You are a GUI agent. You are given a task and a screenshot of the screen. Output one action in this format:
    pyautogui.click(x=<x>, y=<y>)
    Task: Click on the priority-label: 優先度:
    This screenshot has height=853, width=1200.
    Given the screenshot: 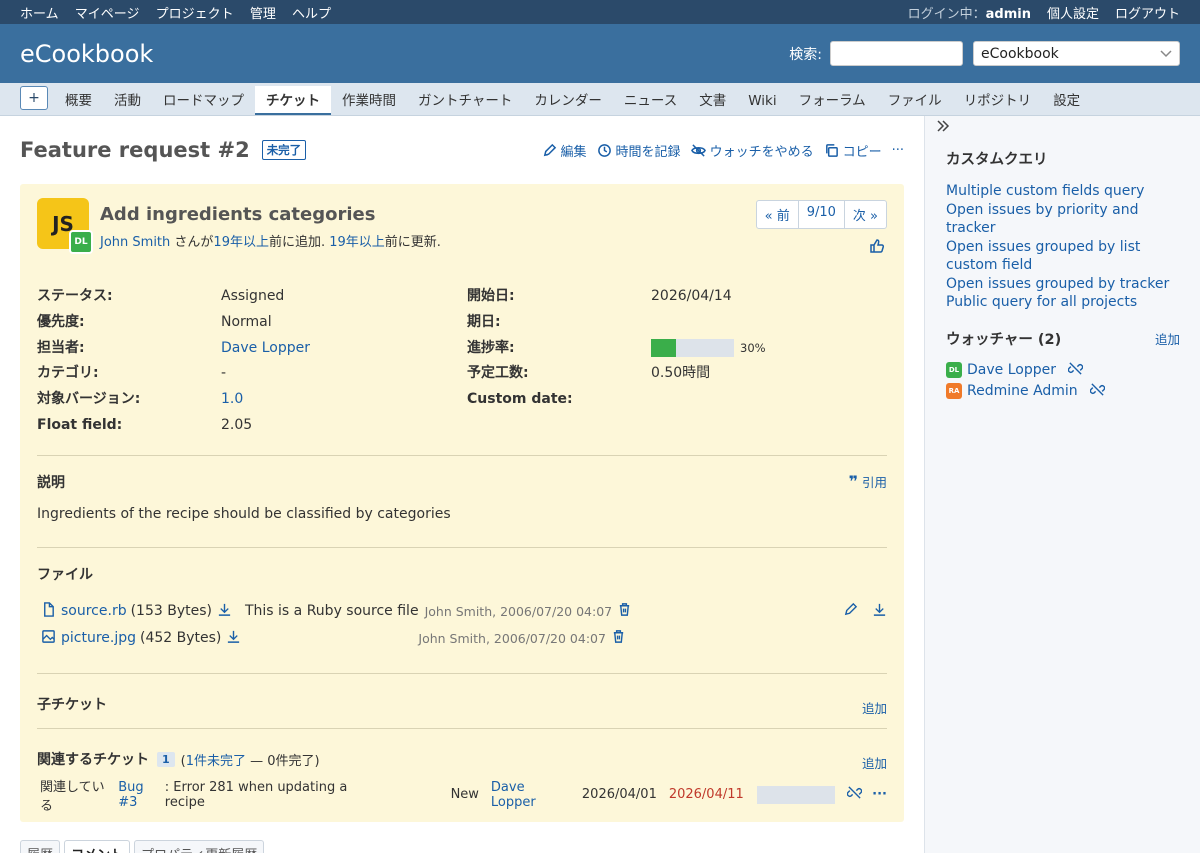 What is the action you would take?
    pyautogui.click(x=61, y=321)
    